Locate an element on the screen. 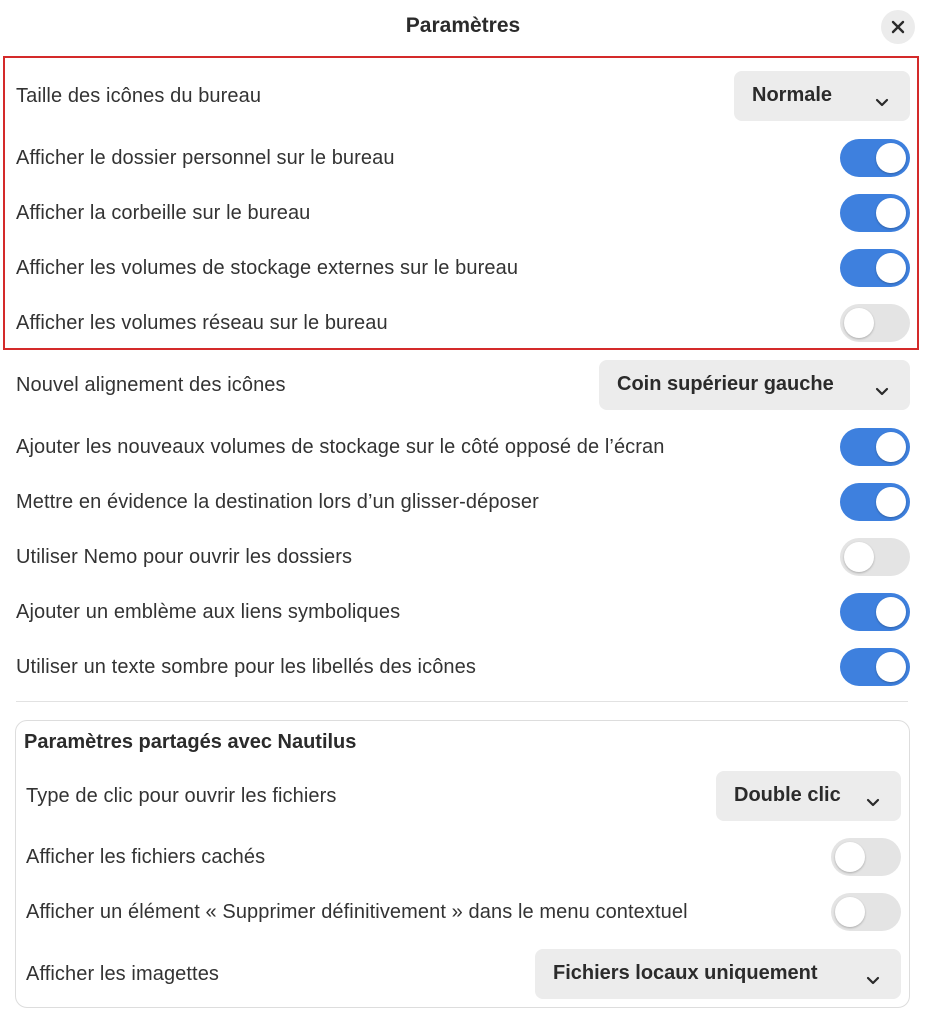  thumbnails-value: Fichiers locaux uniquement is located at coordinates (685, 973).